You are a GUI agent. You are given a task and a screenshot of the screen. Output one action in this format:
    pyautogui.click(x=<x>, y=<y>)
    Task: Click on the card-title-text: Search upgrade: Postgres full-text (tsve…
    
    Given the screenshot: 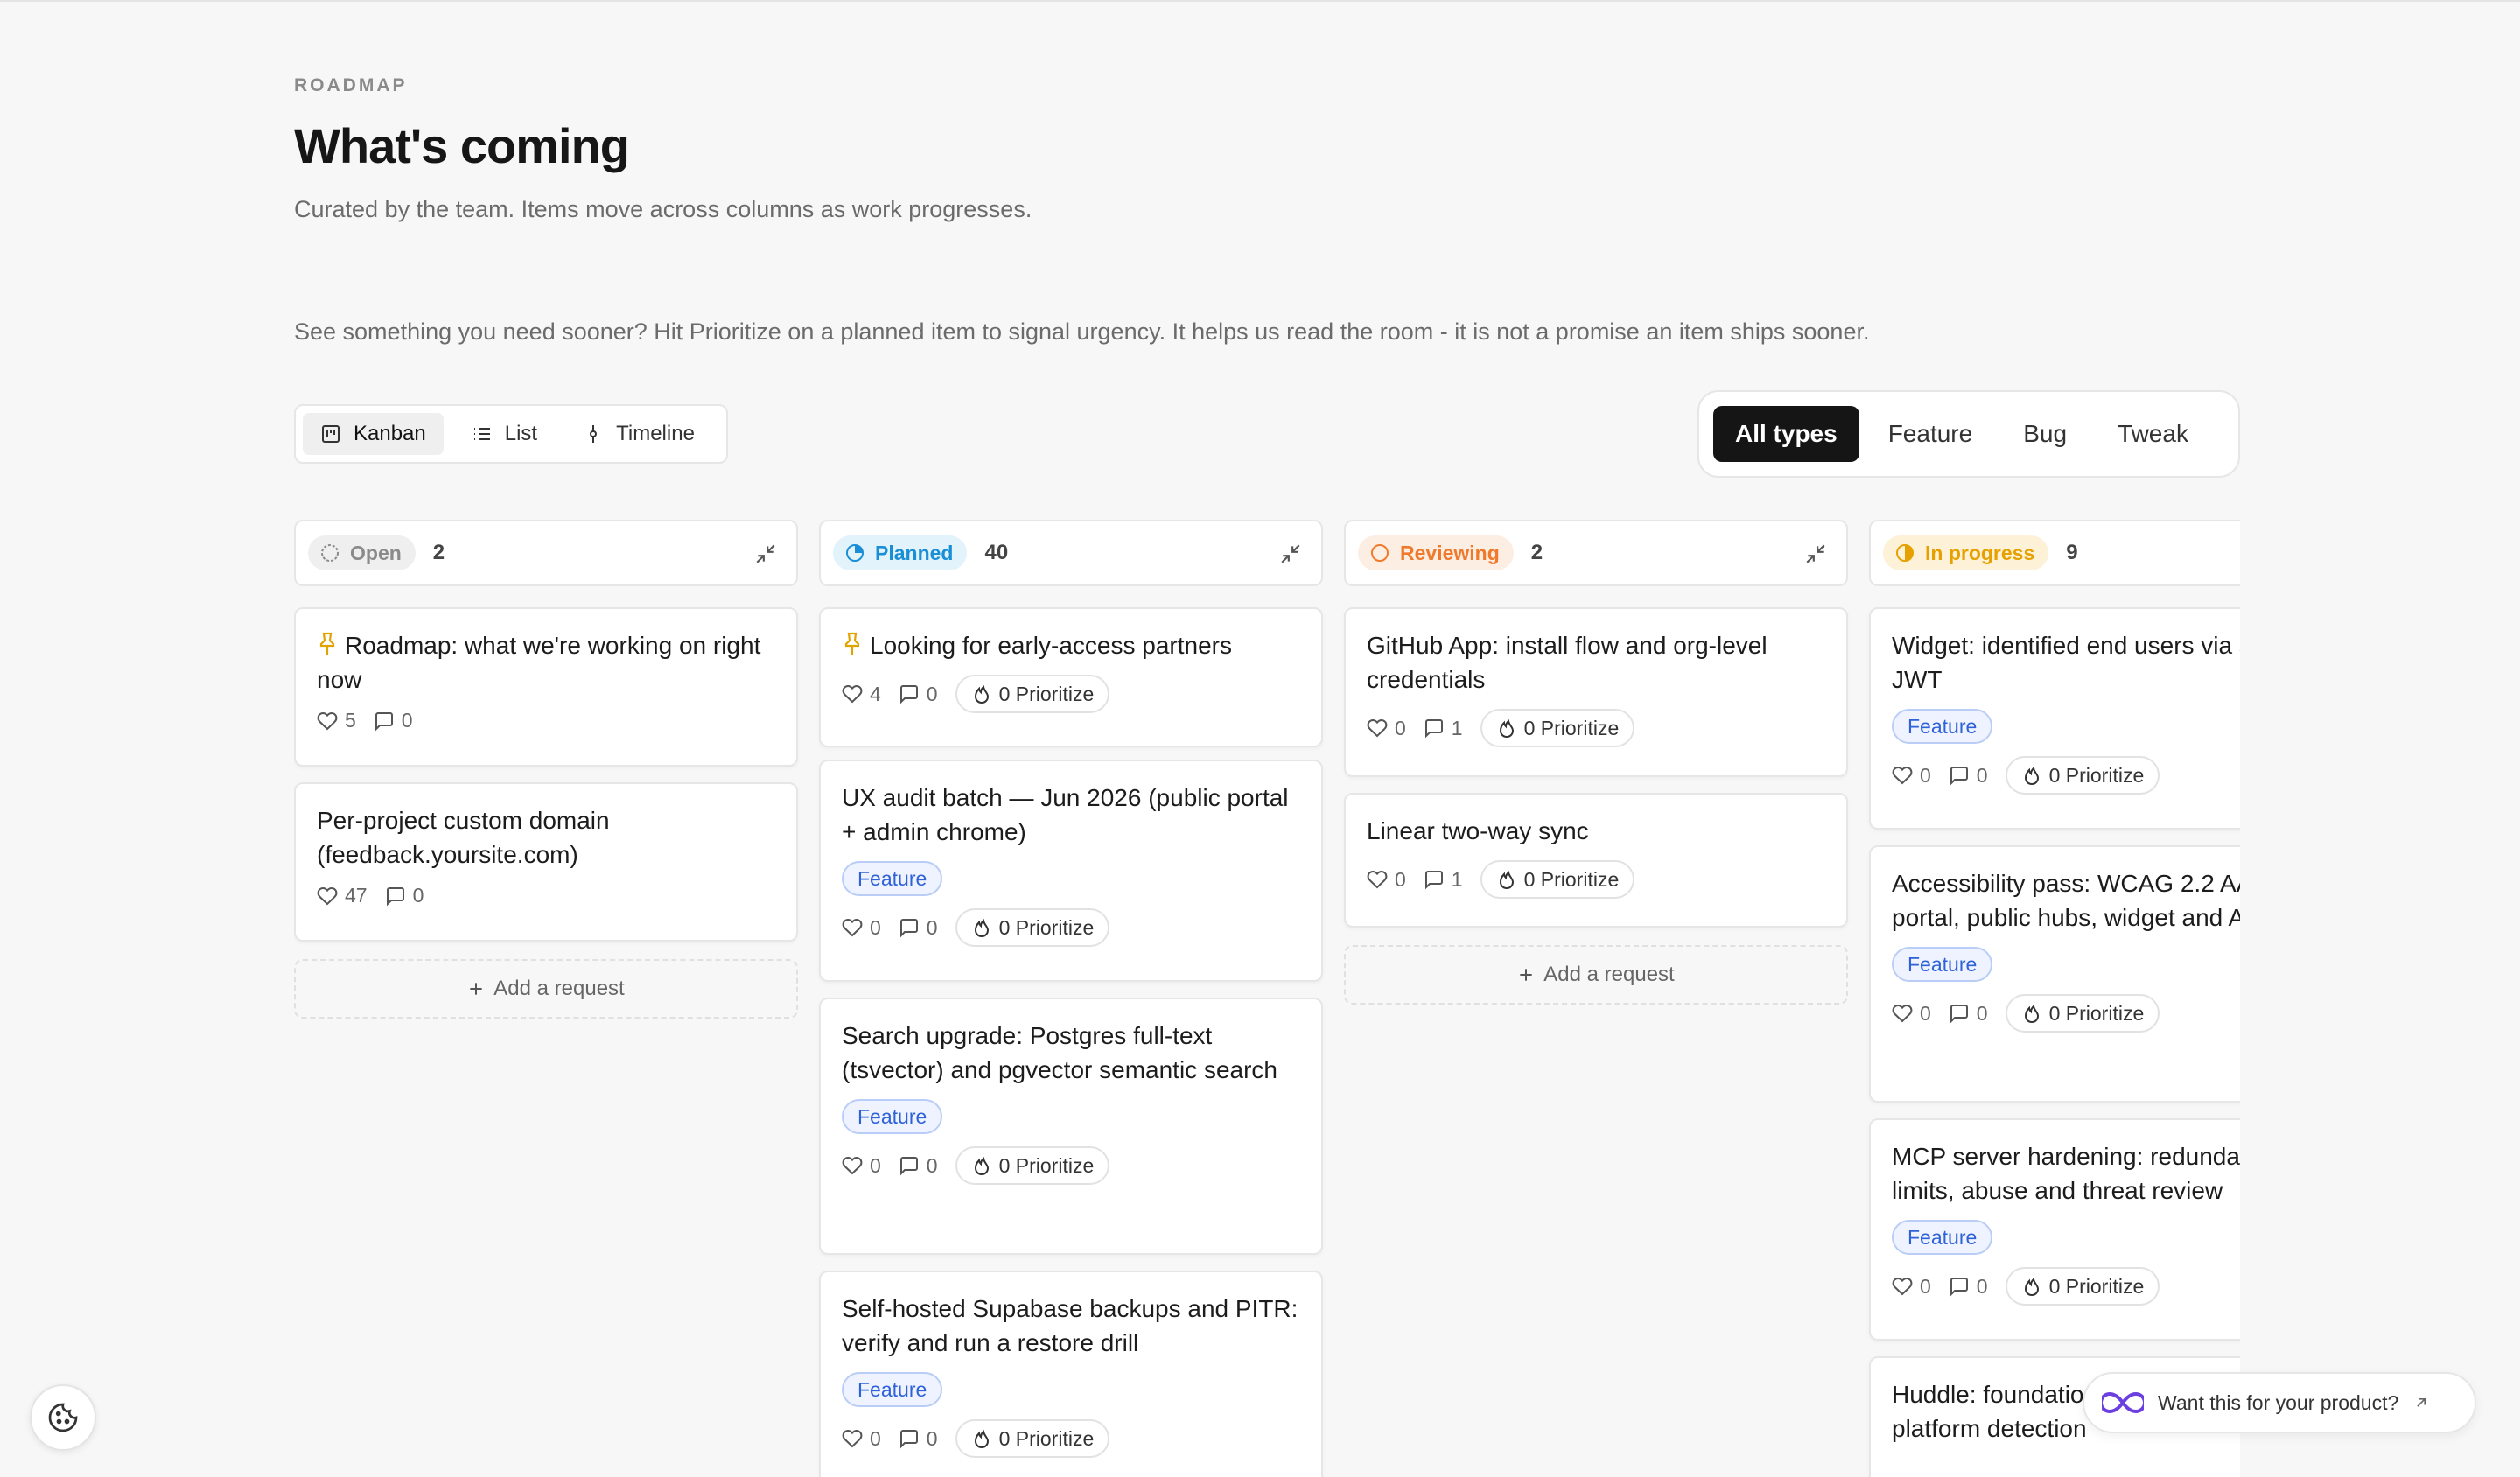 What is the action you would take?
    pyautogui.click(x=1060, y=1052)
    